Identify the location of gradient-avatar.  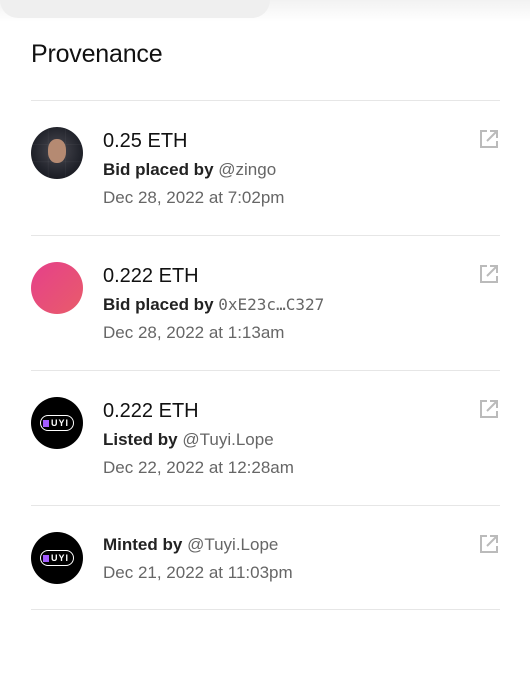
(57, 288).